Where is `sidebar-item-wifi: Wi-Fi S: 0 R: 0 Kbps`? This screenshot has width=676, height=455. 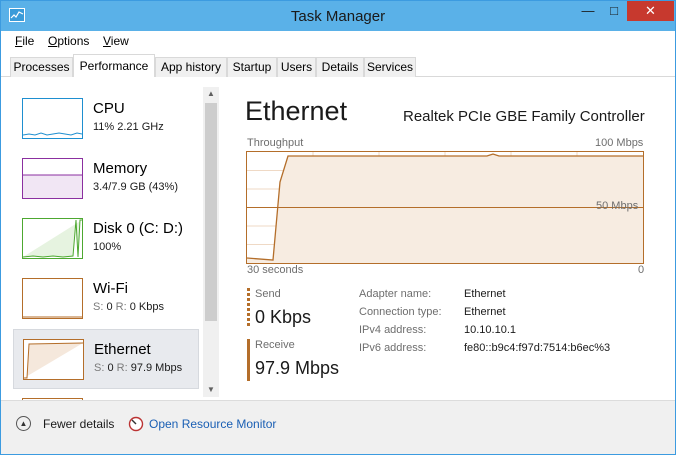
sidebar-item-wifi: Wi-Fi S: 0 R: 0 Kbps is located at coordinates (106, 299).